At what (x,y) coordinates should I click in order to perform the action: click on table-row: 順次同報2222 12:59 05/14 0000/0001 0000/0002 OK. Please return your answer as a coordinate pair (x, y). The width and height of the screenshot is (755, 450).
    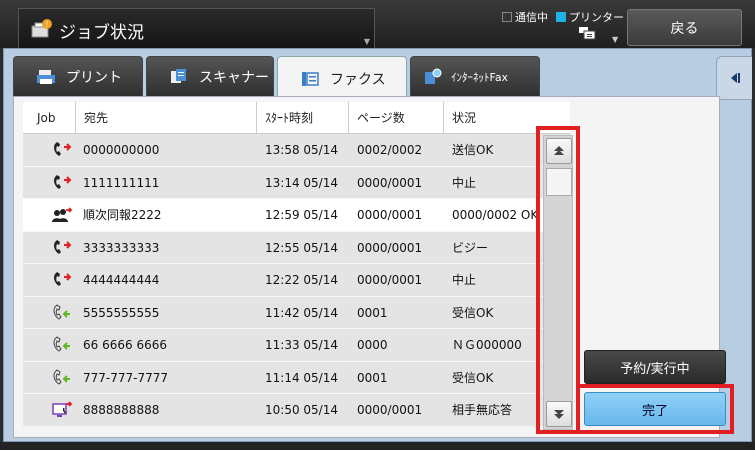
    Looking at the image, I should click on (296, 215).